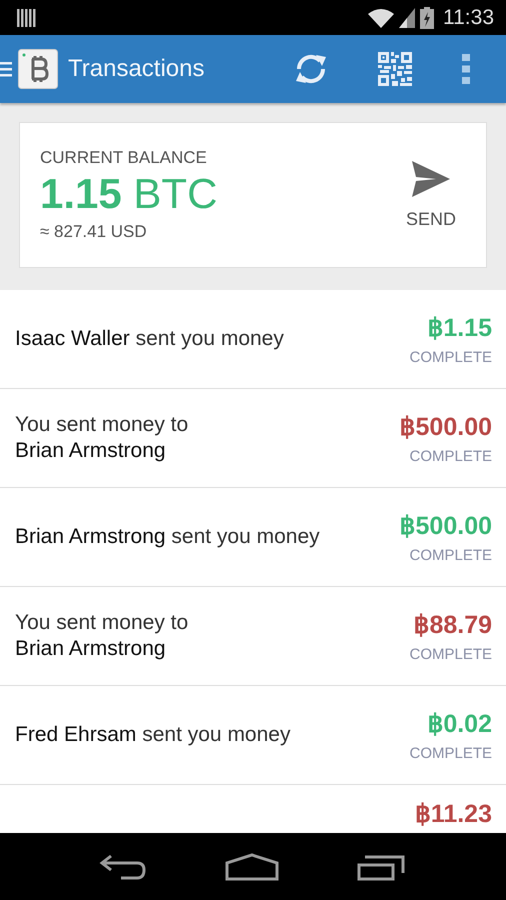 This screenshot has height=900, width=506. I want to click on screen-title: Transactions, so click(136, 69).